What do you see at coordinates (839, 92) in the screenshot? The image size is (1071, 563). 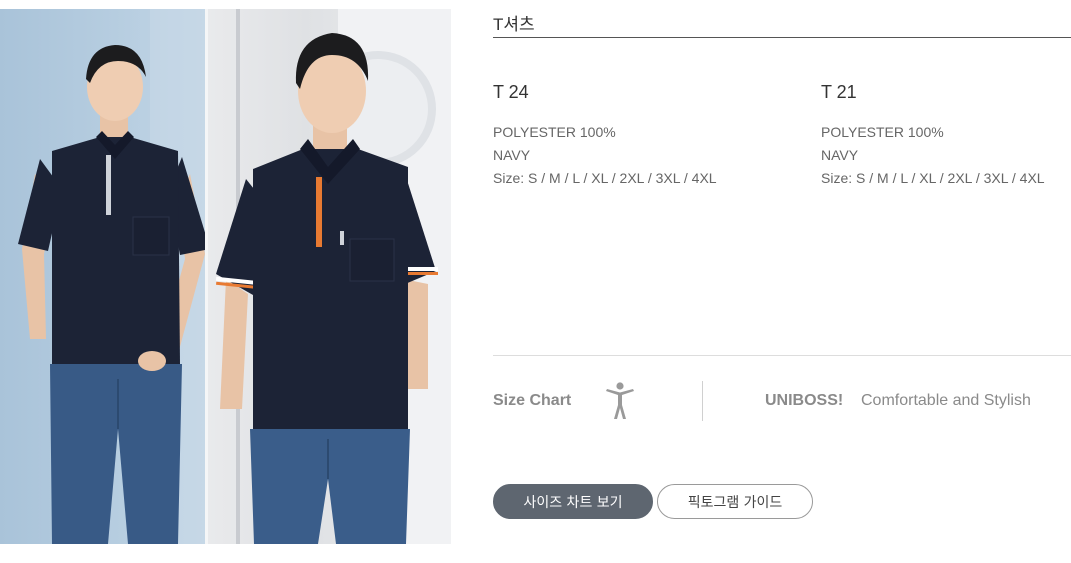 I see `product-code: T 21` at bounding box center [839, 92].